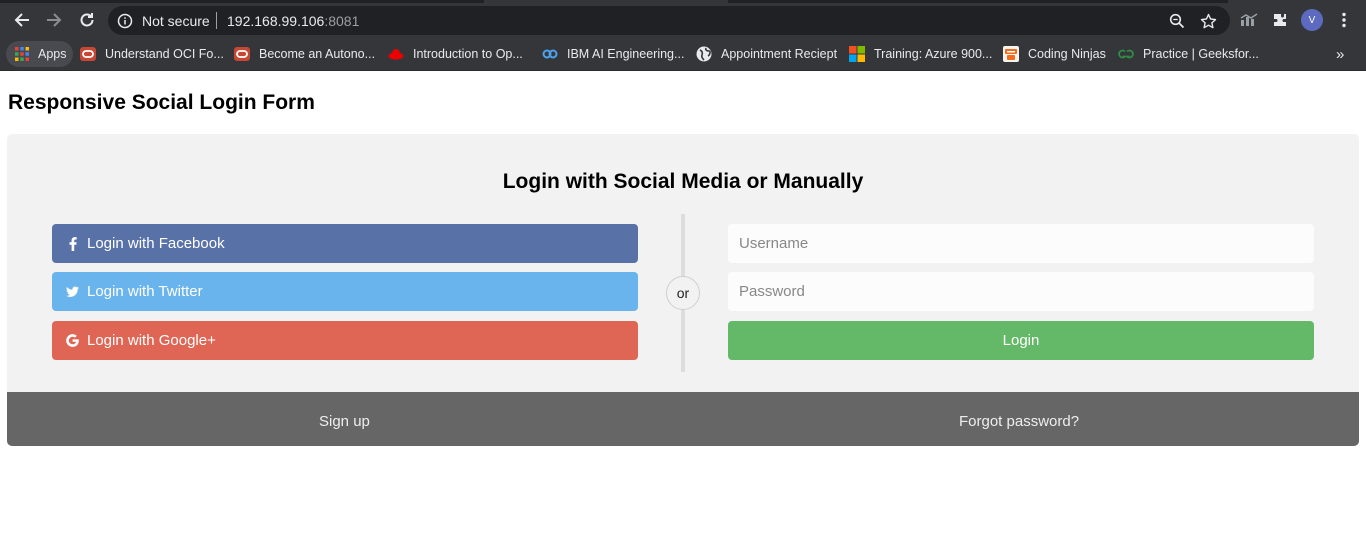  Describe the element at coordinates (151, 340) in the screenshot. I see `google-login-label: Login with Google+` at that location.